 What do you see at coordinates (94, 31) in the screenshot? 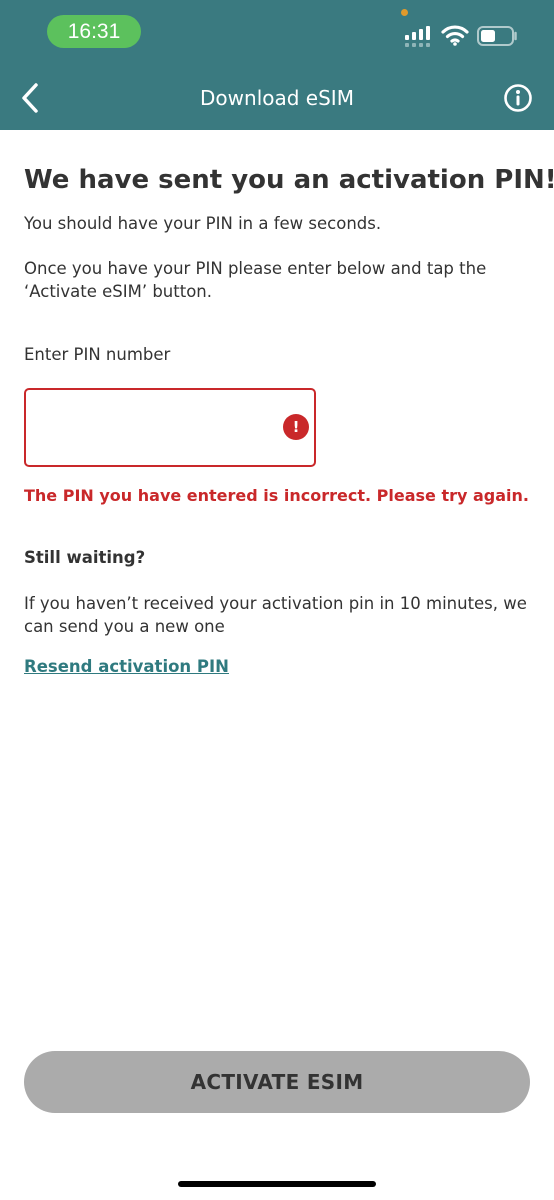
I see `status-time: 16:31` at bounding box center [94, 31].